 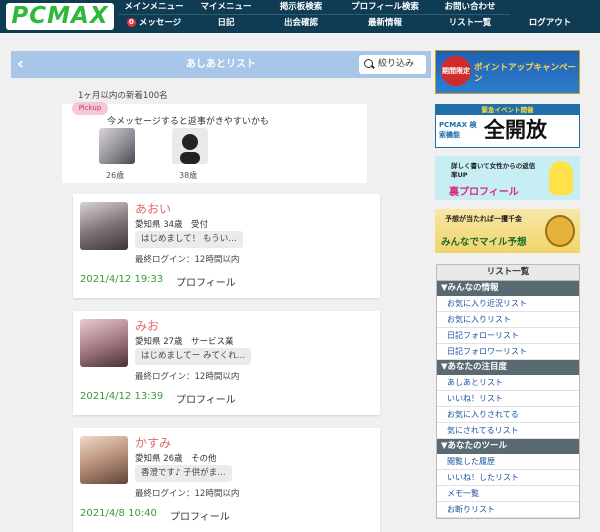 What do you see at coordinates (153, 208) in the screenshot?
I see `user-name: あおい` at bounding box center [153, 208].